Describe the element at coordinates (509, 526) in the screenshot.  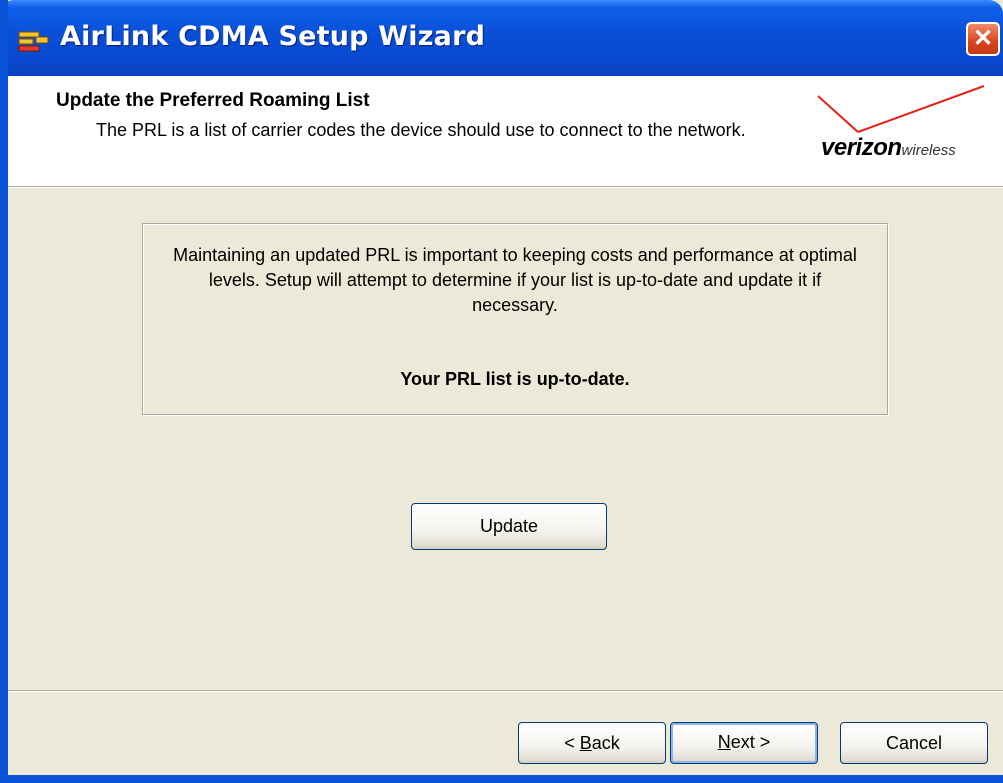
I see `update-button: Update` at that location.